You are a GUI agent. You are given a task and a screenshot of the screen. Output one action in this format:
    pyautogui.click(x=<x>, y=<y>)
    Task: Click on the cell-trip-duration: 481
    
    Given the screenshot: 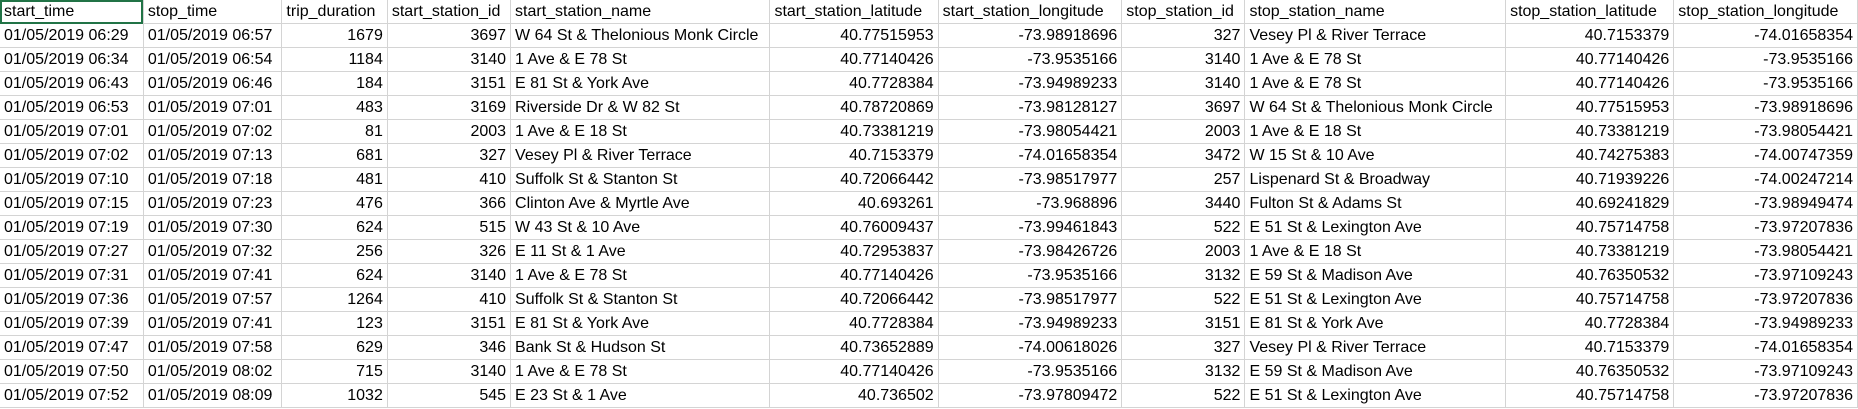 What is the action you would take?
    pyautogui.click(x=334, y=179)
    